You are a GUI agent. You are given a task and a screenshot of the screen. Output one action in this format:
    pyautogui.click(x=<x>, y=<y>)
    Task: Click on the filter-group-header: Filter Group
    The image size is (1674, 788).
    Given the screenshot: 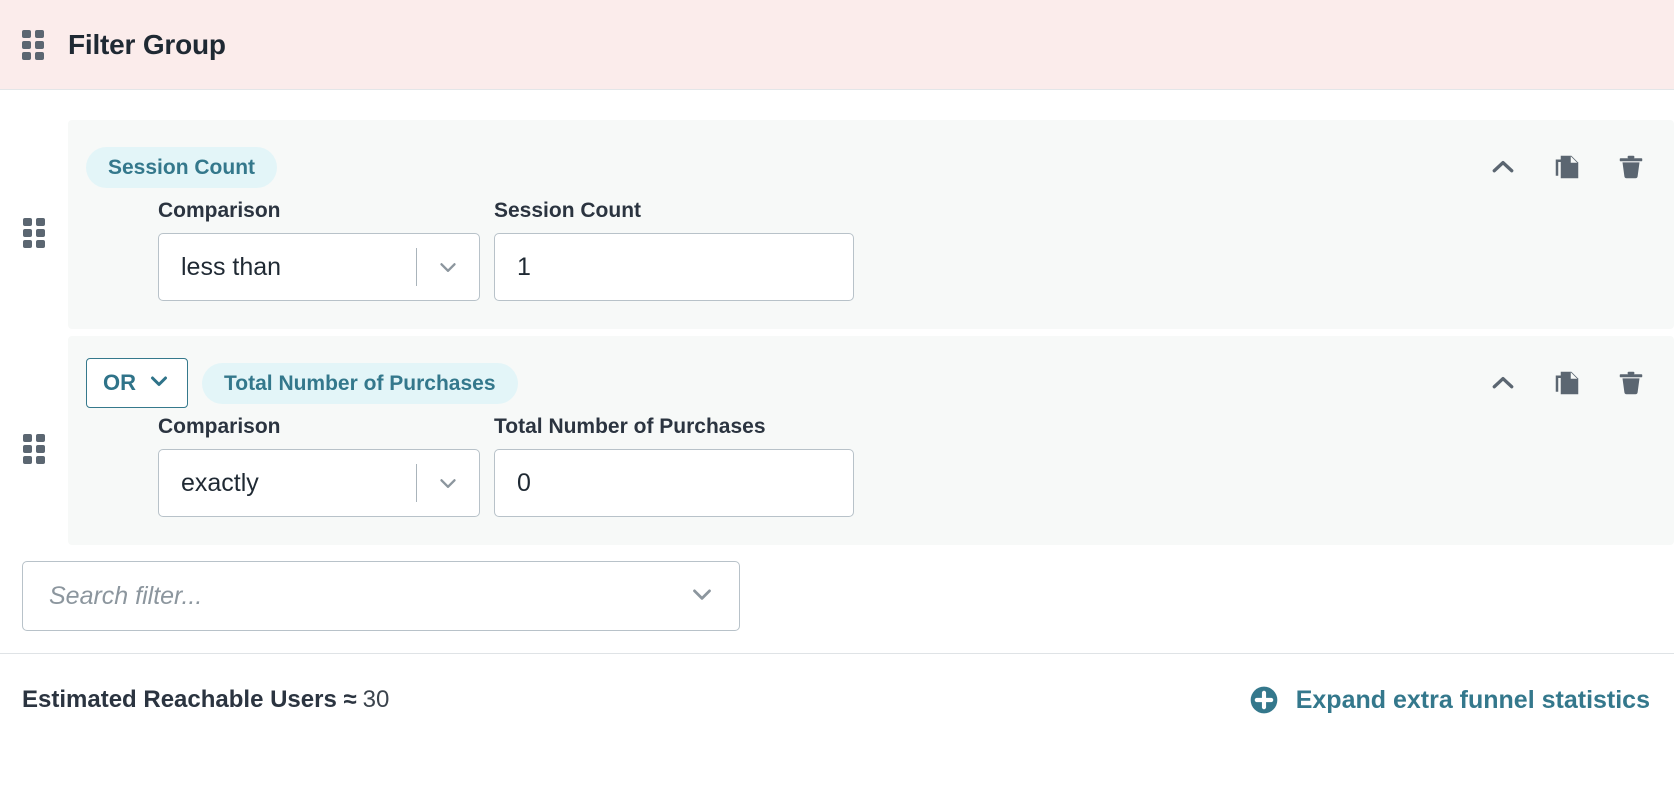 What is the action you would take?
    pyautogui.click(x=837, y=45)
    